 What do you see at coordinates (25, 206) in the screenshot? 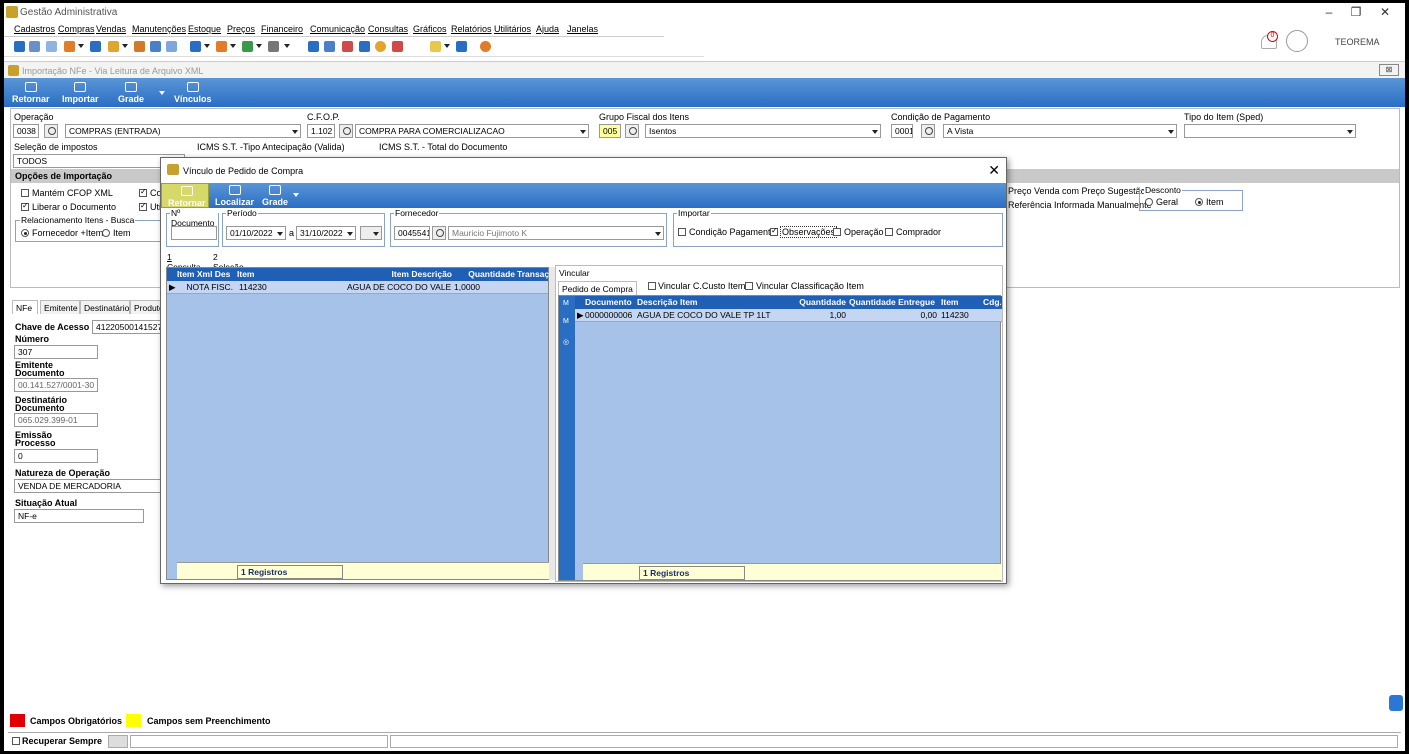
I see `liberar-doc-checkbox` at bounding box center [25, 206].